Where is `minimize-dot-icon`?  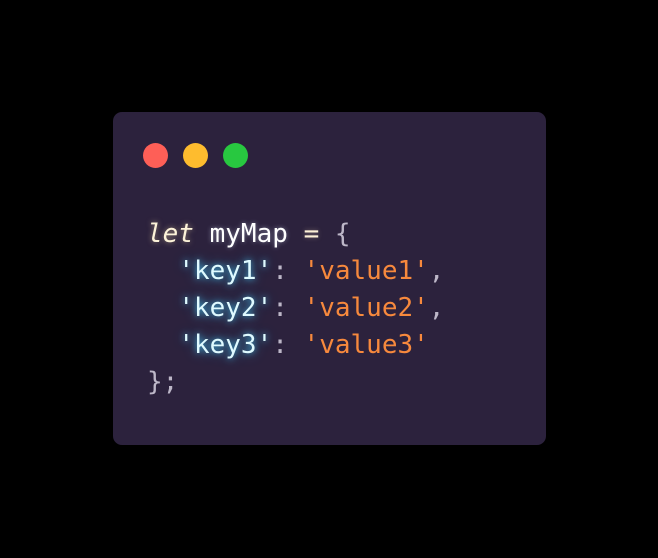 minimize-dot-icon is located at coordinates (195, 155).